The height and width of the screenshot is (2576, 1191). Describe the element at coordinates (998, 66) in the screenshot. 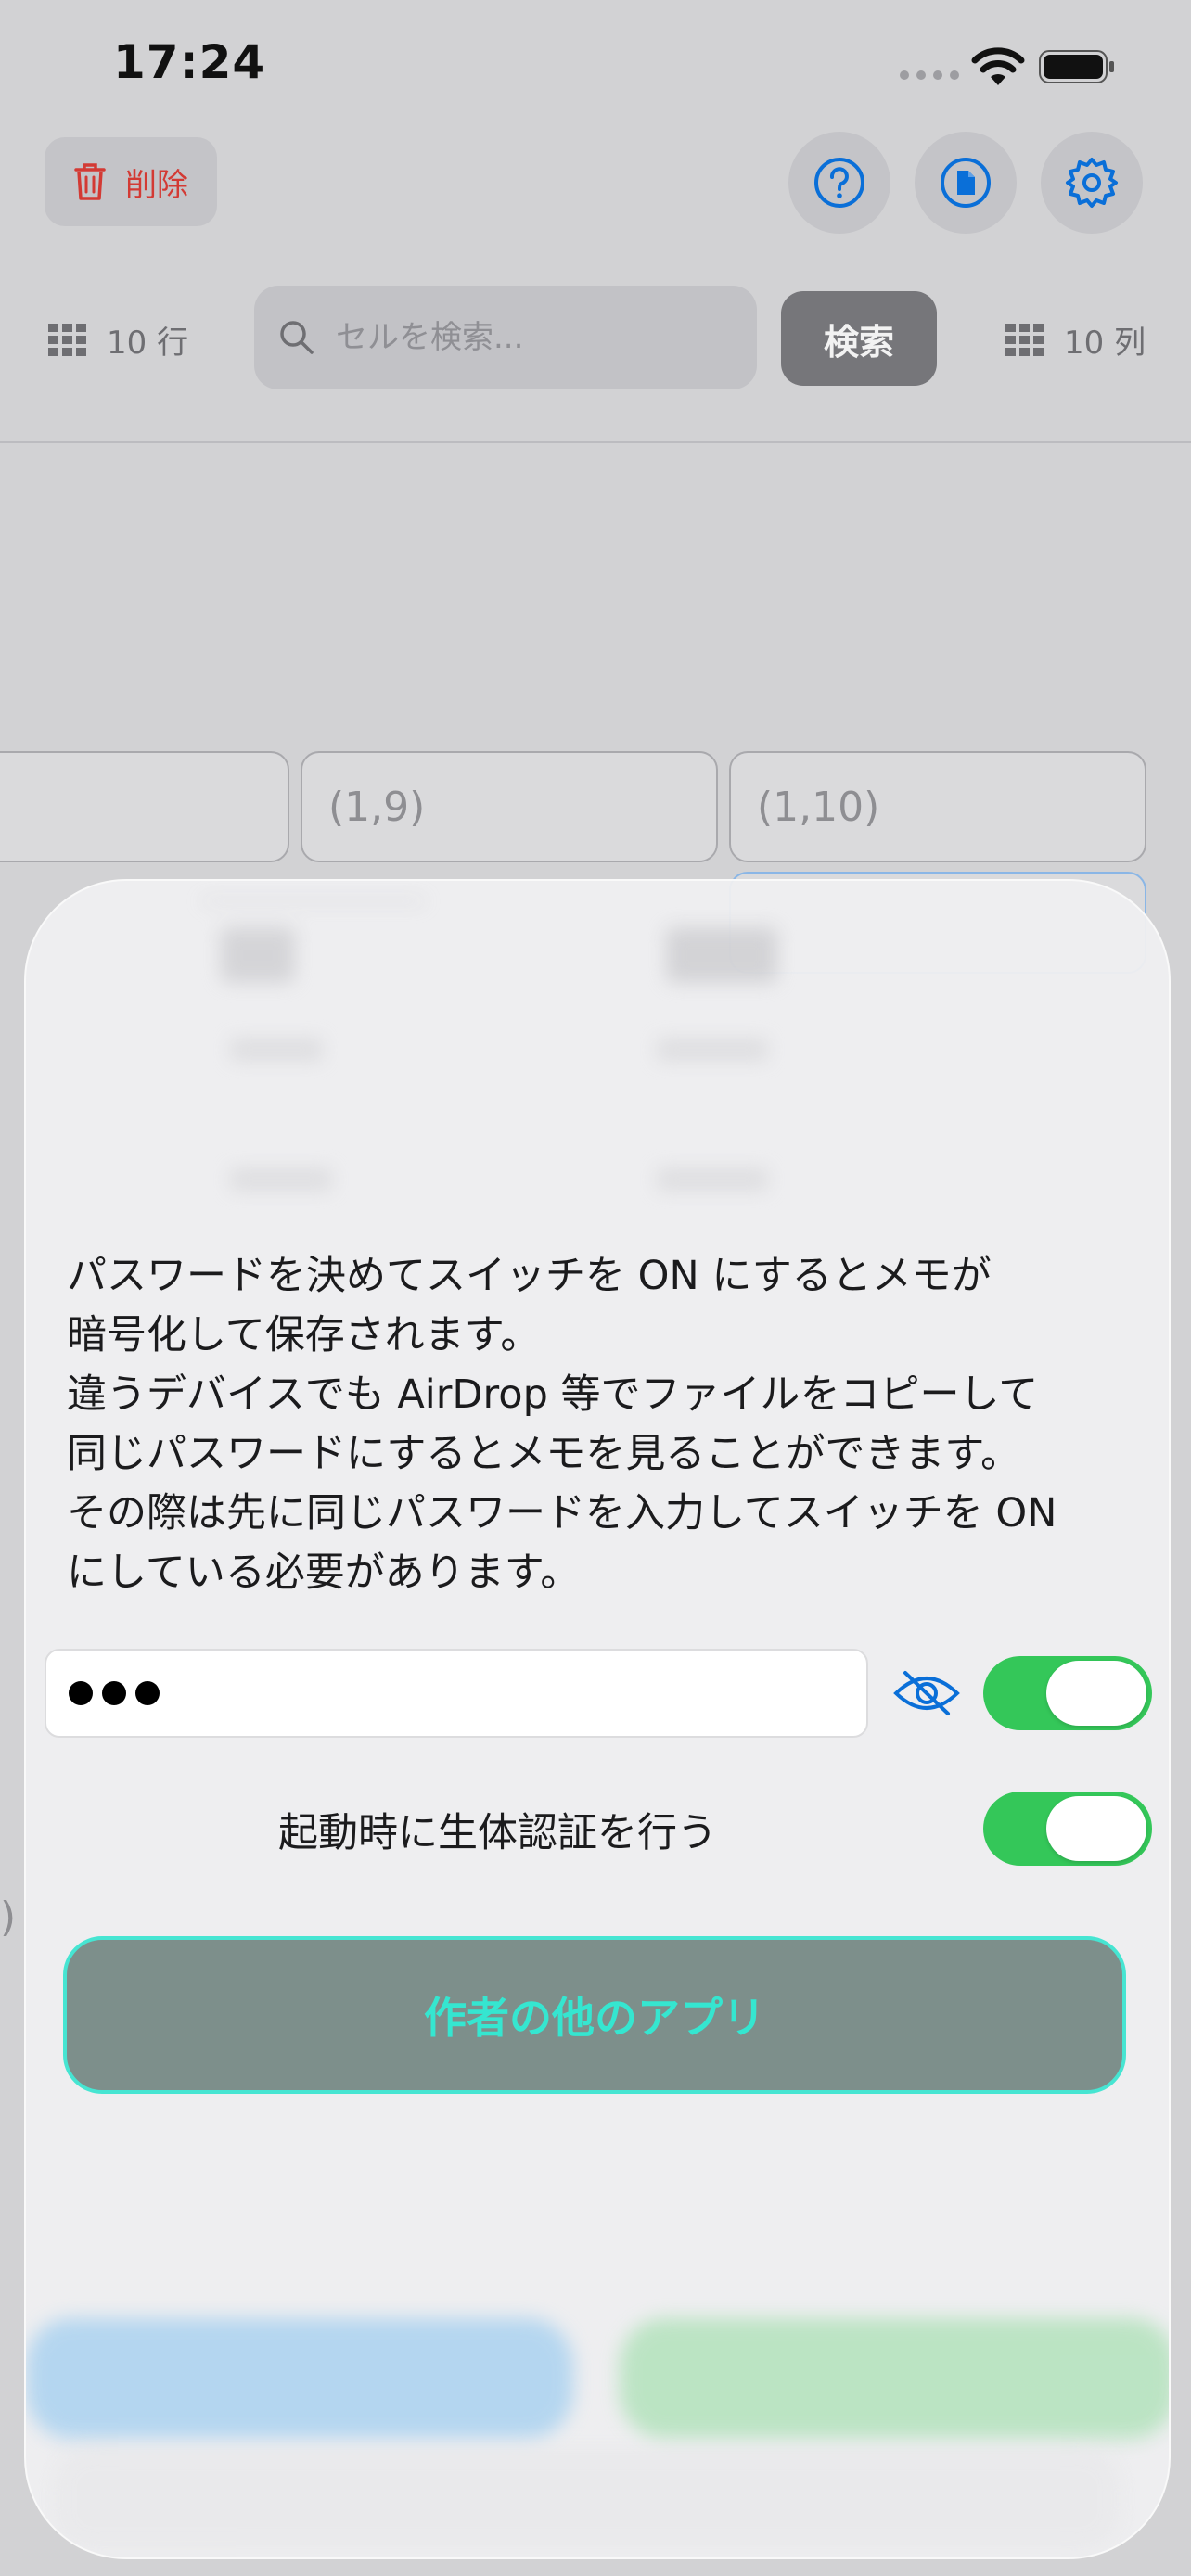

I see `wifi-icon` at that location.